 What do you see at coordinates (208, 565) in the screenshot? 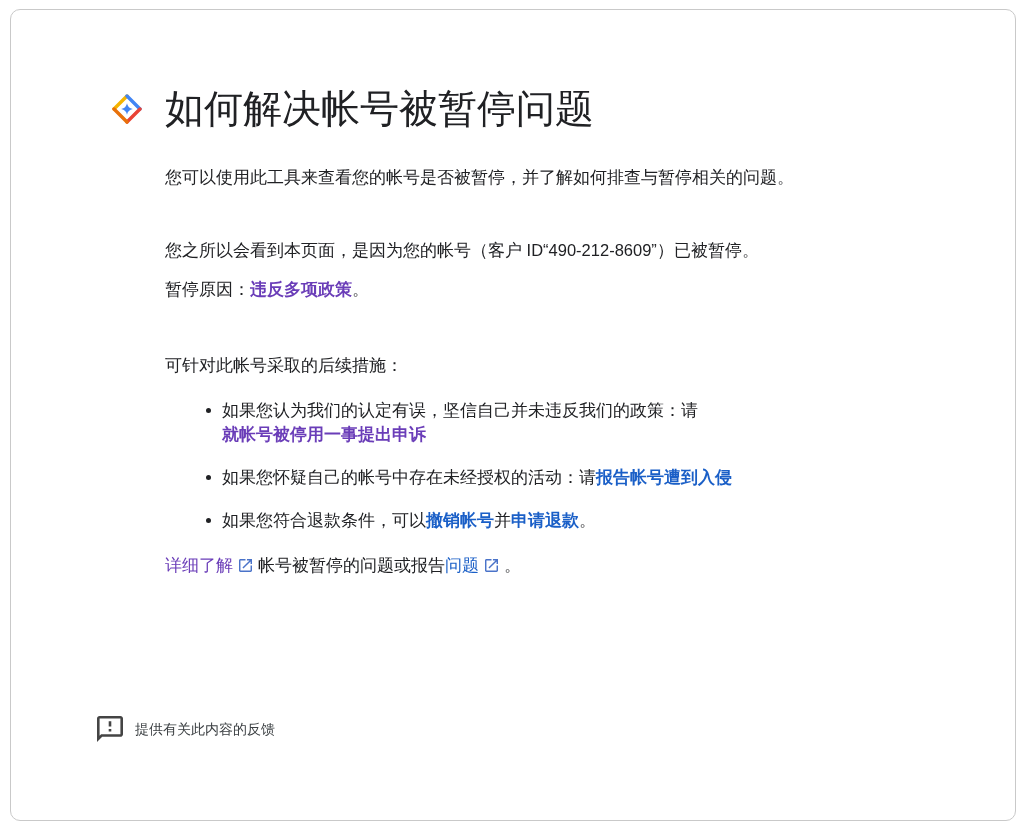
I see `link: 详细了解` at bounding box center [208, 565].